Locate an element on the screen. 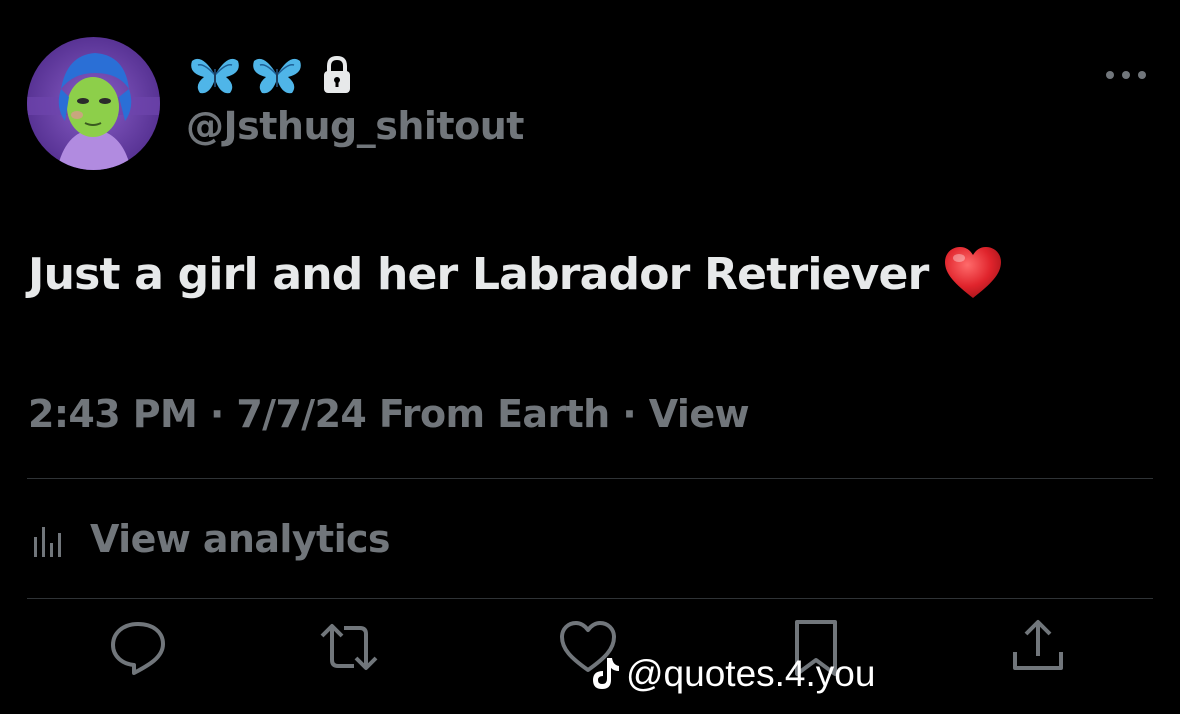 The image size is (1180, 714). author-handle: @Jsthug_shitout is located at coordinates (355, 126).